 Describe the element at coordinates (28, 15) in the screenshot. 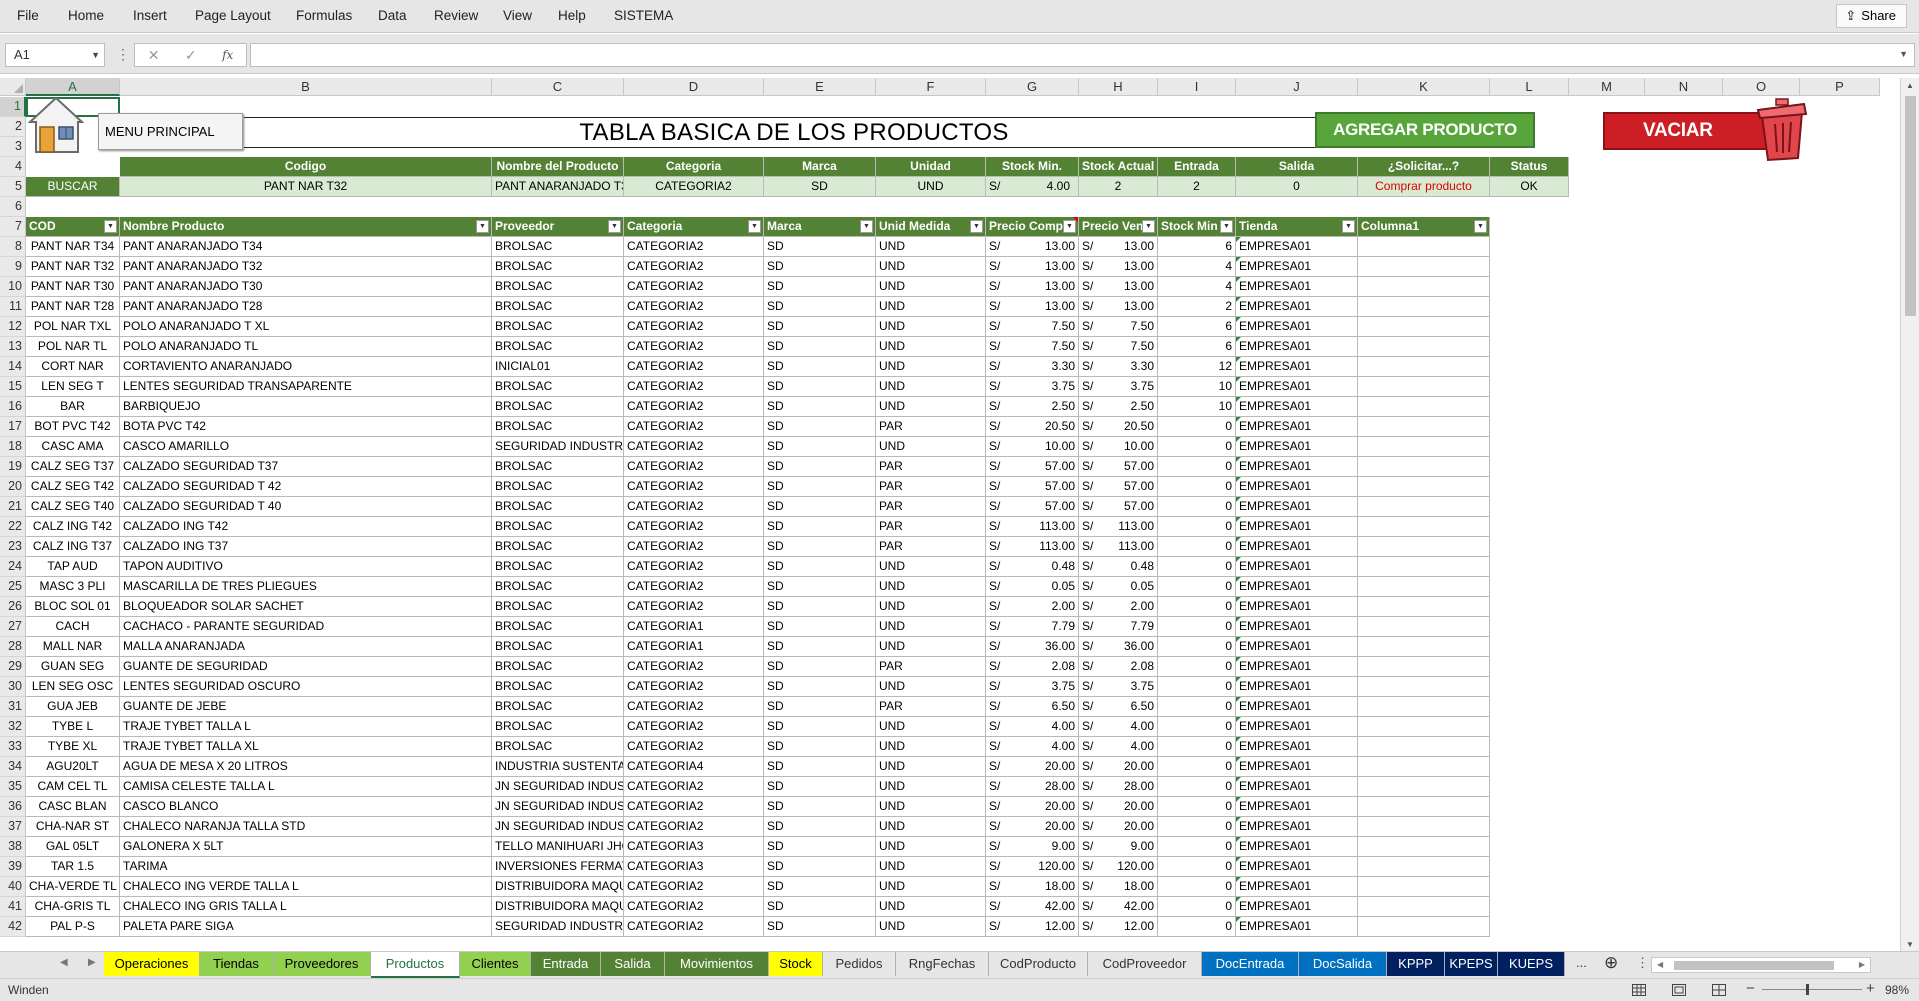

I see `menu-item-file: File` at that location.